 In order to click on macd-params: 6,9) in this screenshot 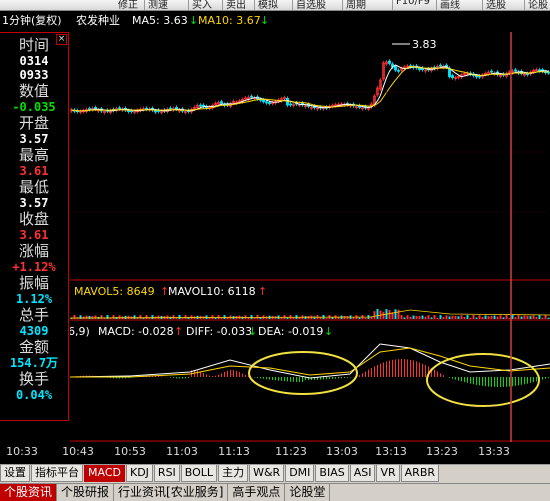, I will do `click(80, 331)`.